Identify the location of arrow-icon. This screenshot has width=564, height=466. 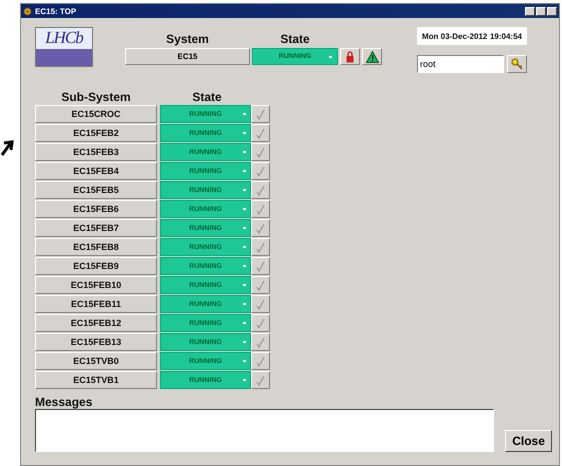
(7, 148).